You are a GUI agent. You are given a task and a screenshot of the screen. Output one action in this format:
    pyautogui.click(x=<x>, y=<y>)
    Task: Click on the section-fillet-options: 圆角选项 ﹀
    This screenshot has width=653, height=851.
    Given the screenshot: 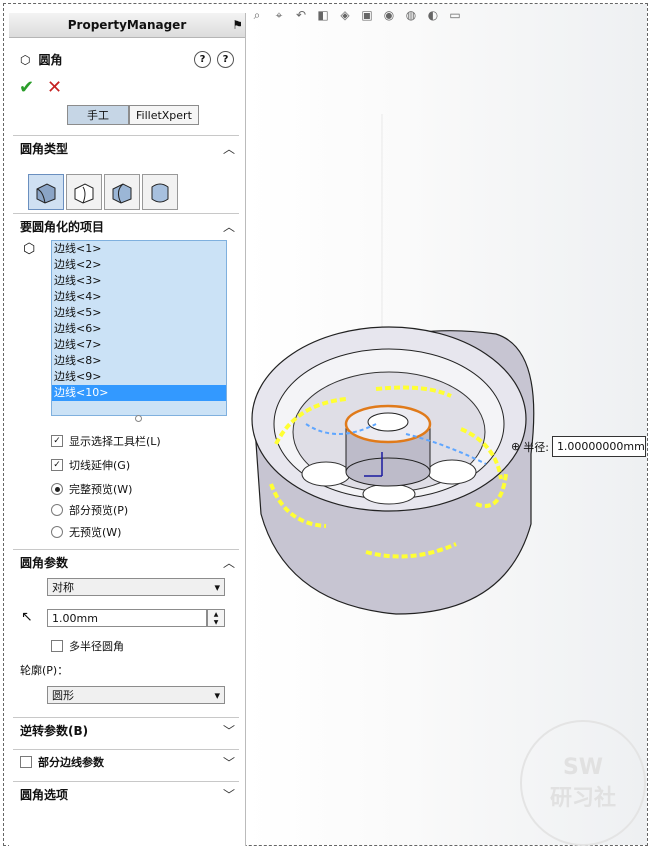 What is the action you would take?
    pyautogui.click(x=127, y=794)
    